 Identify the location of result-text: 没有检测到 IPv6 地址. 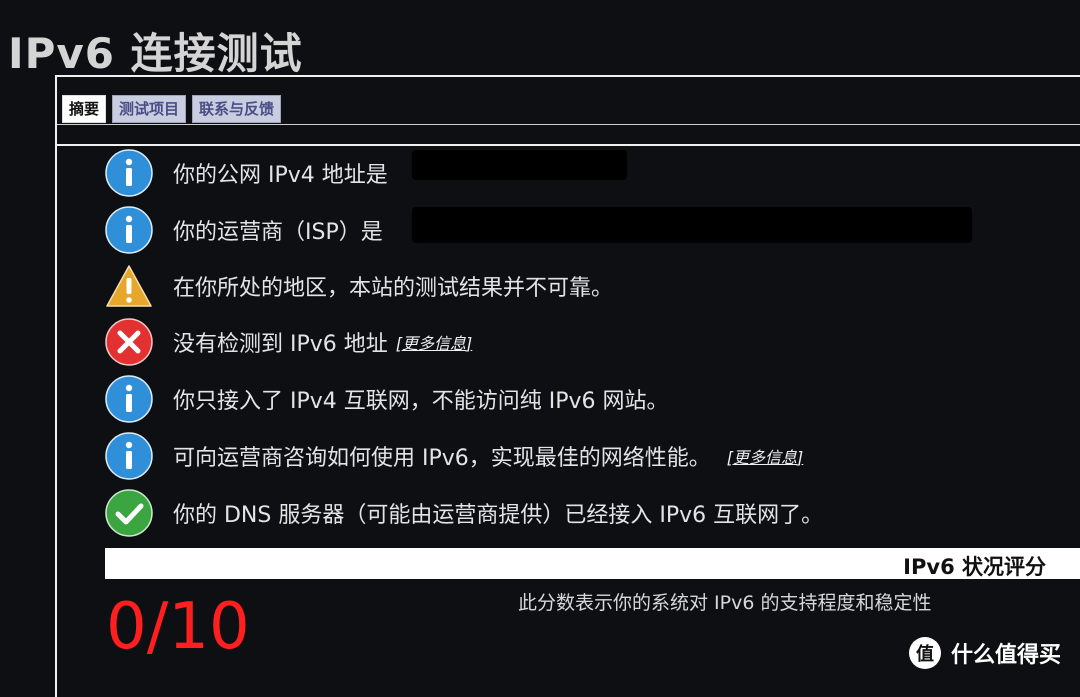
(280, 344).